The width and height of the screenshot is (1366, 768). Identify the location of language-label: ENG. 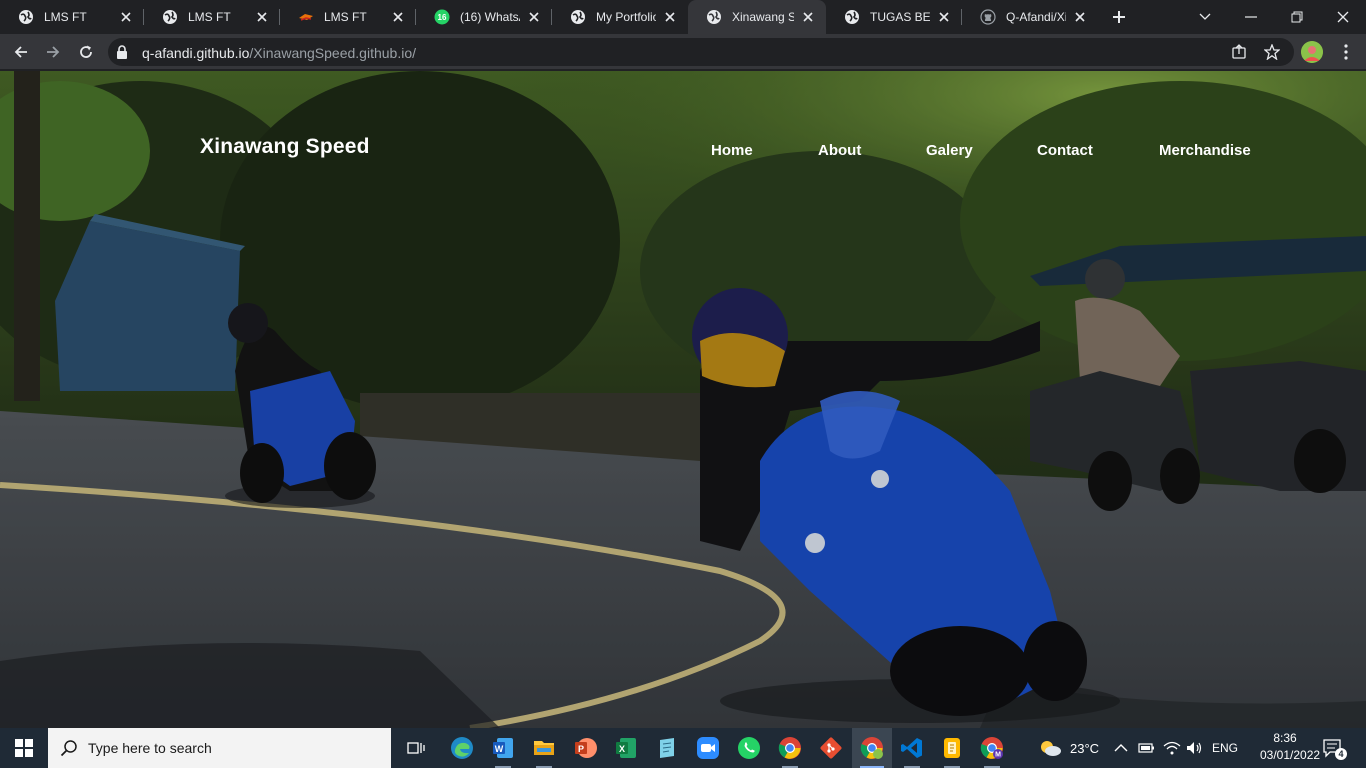
(1225, 748).